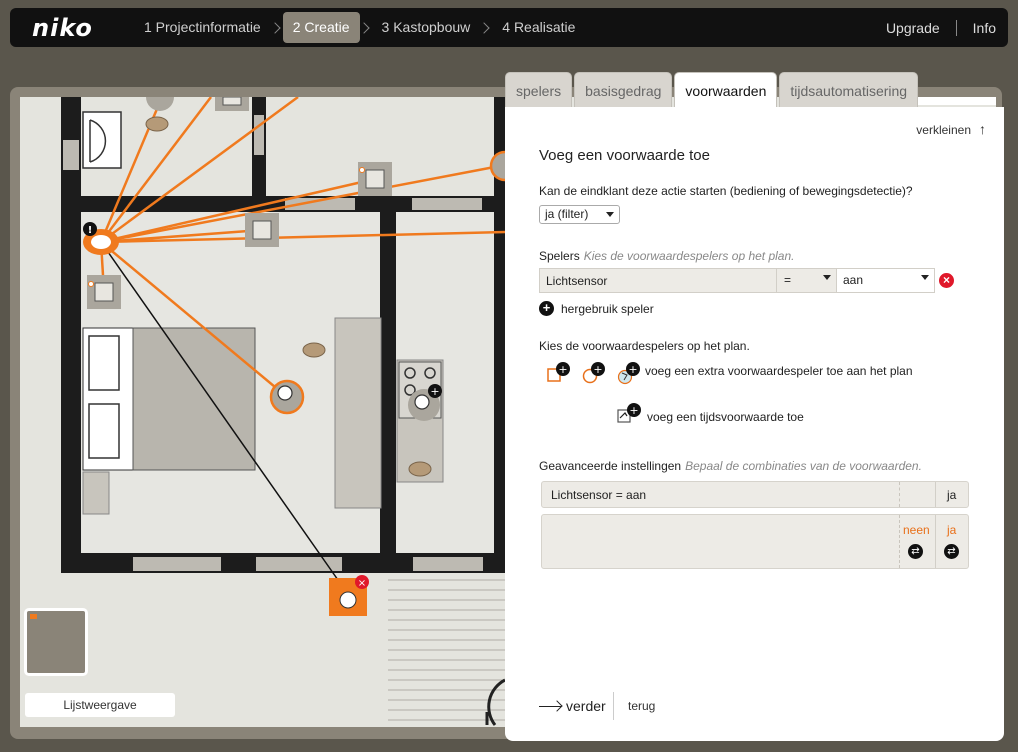 The width and height of the screenshot is (1018, 752). Describe the element at coordinates (725, 417) in the screenshot. I see `add-time-condition-link: voeg een tijdsvoorwaarde toe` at that location.